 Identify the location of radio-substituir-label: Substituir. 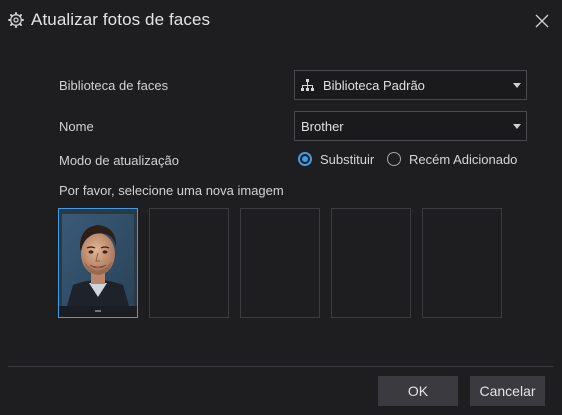
(347, 159).